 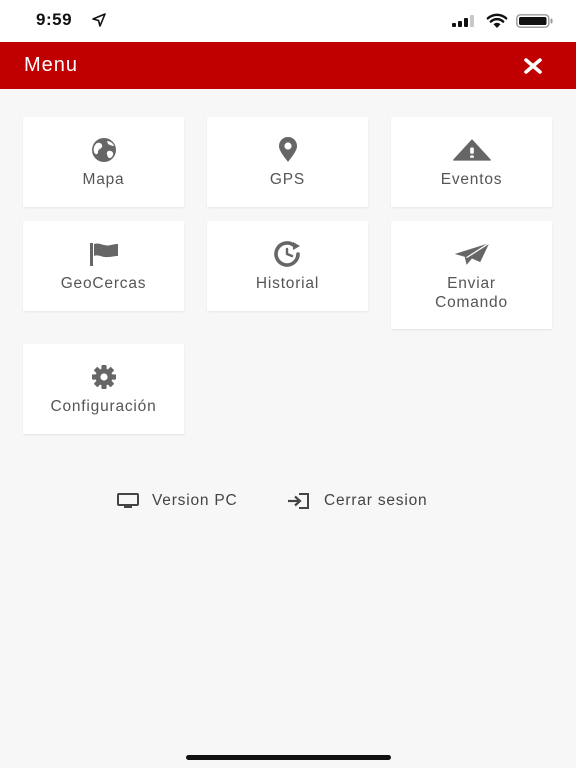 What do you see at coordinates (103, 283) in the screenshot?
I see `menu-tile-label: GeoCercas` at bounding box center [103, 283].